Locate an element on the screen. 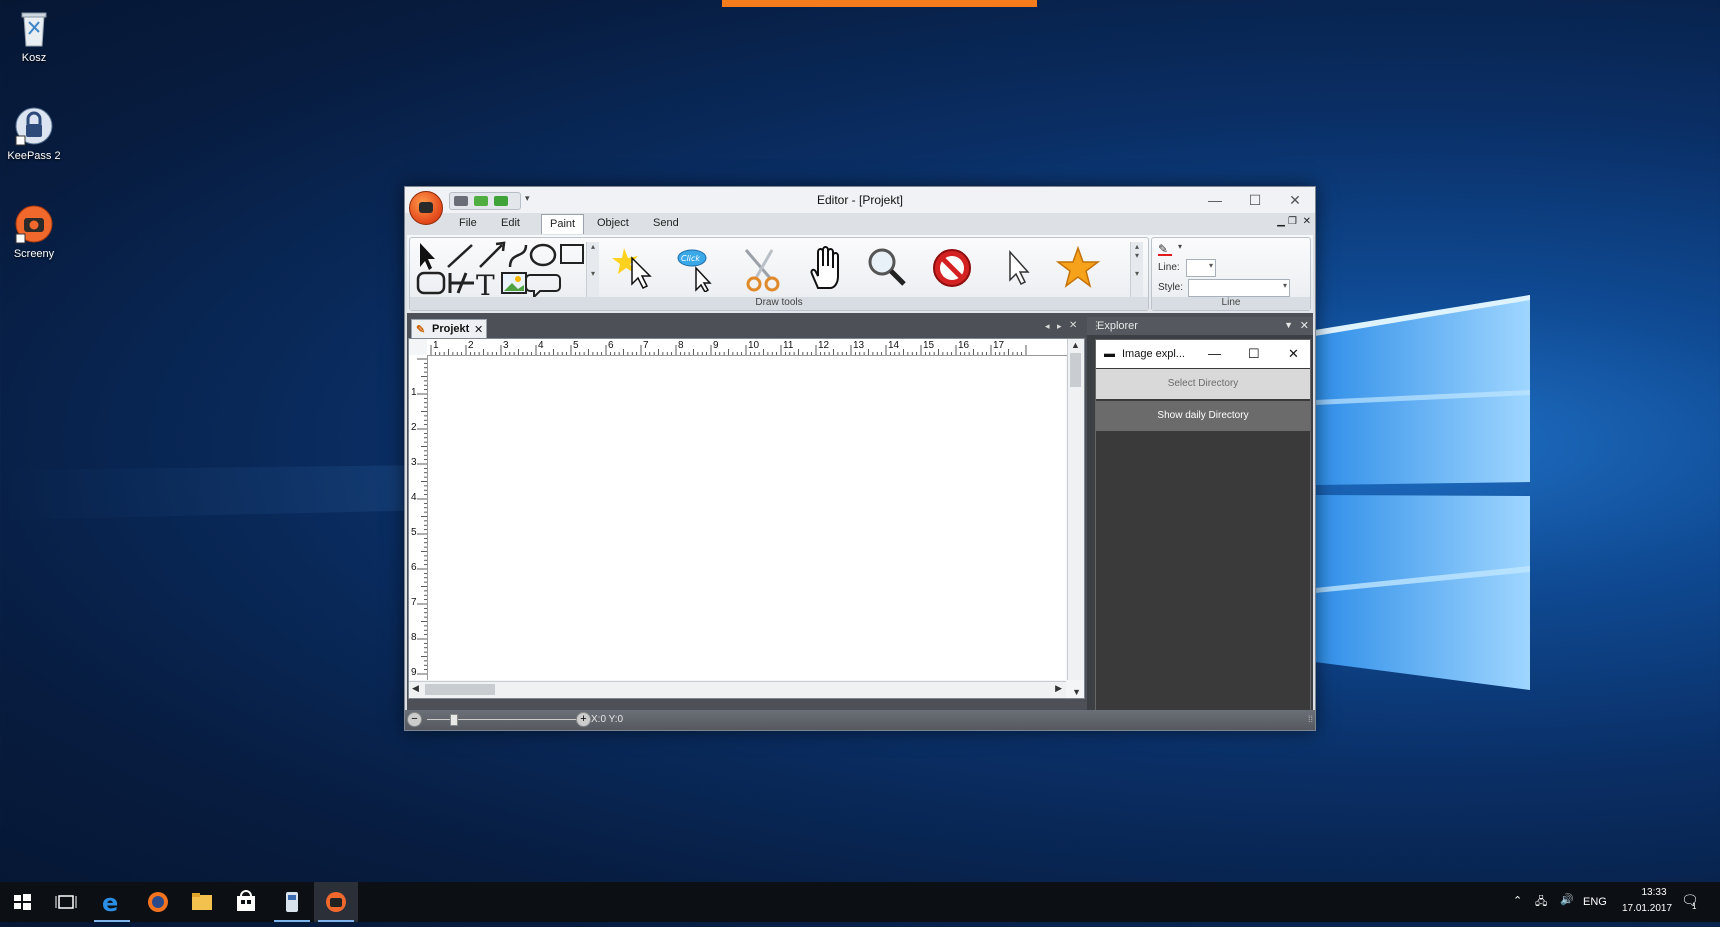 Image resolution: width=1720 pixels, height=927 pixels. taskbar-store is located at coordinates (246, 902).